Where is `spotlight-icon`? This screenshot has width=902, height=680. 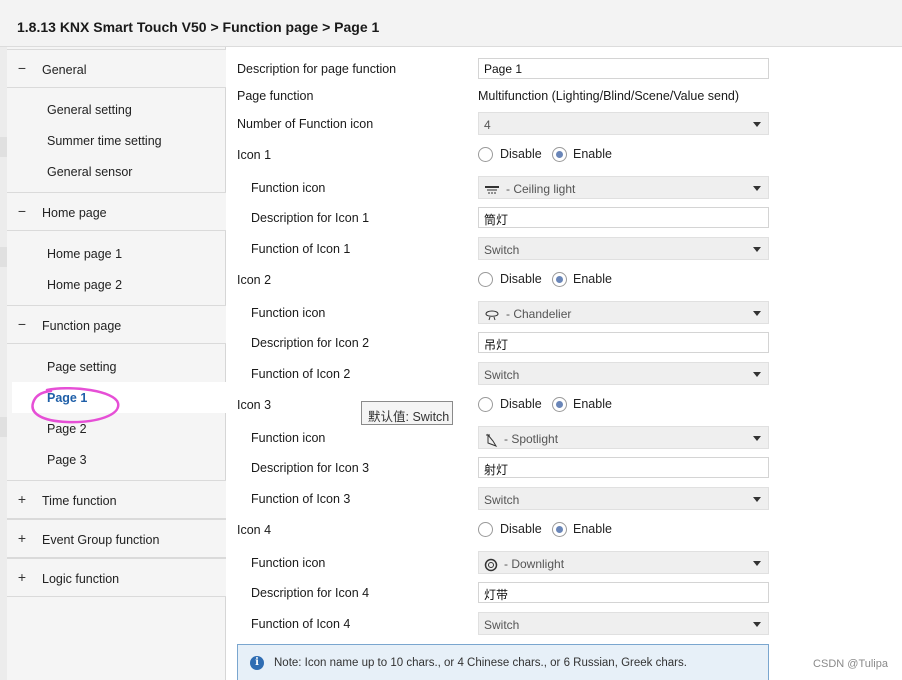
spotlight-icon is located at coordinates (492, 440).